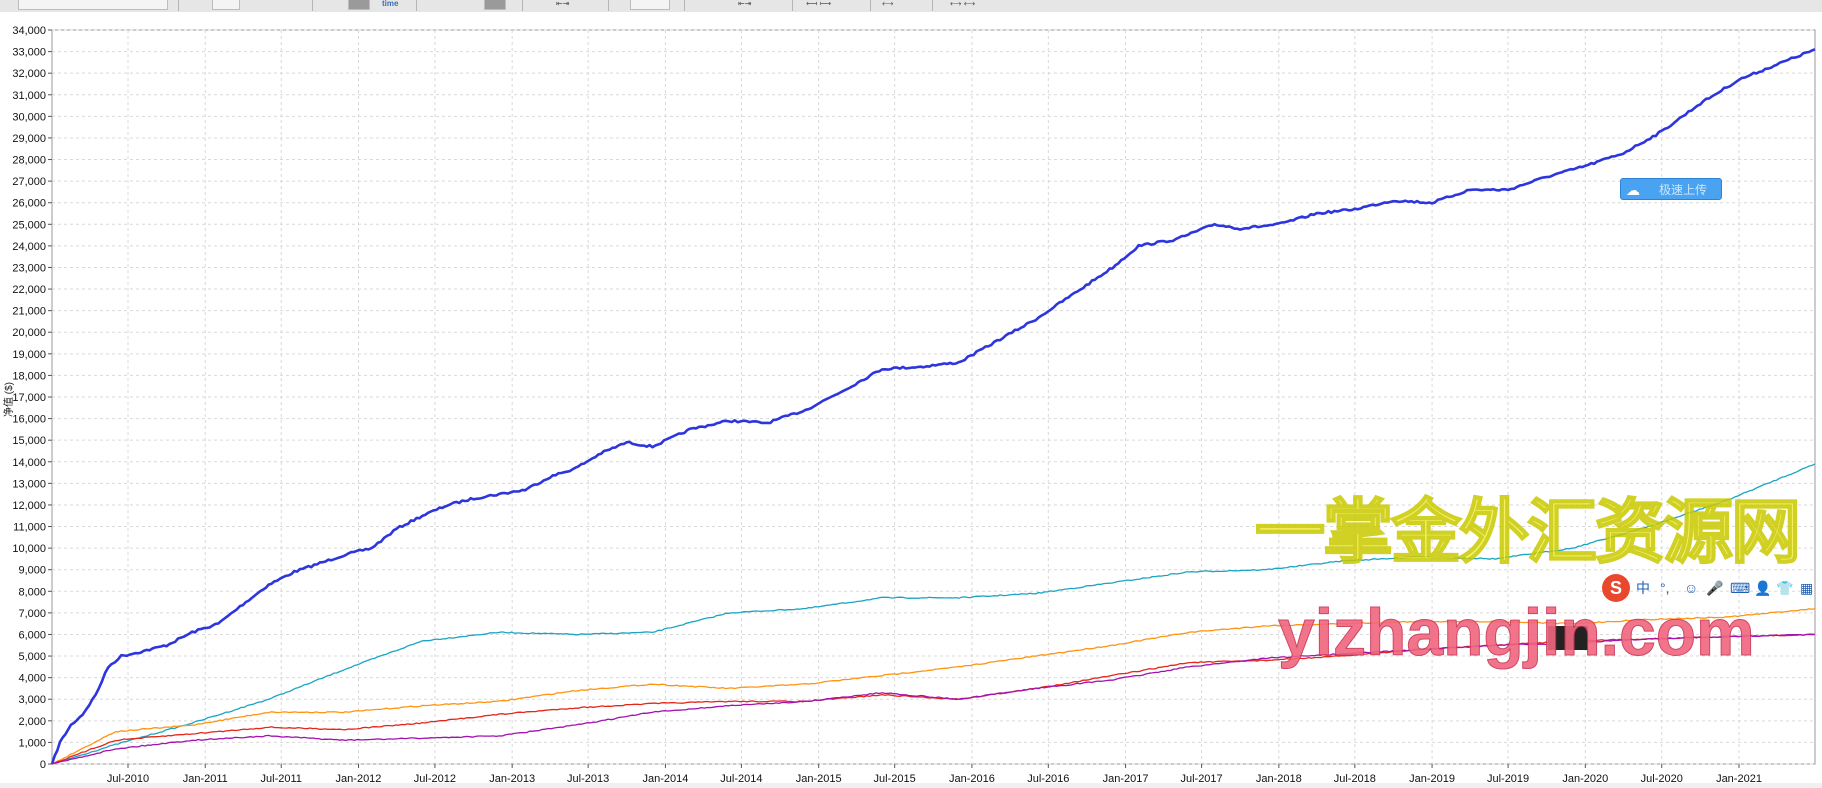  Describe the element at coordinates (818, 4) in the screenshot. I see `arrows-icon: ⟻ ⟼` at that location.